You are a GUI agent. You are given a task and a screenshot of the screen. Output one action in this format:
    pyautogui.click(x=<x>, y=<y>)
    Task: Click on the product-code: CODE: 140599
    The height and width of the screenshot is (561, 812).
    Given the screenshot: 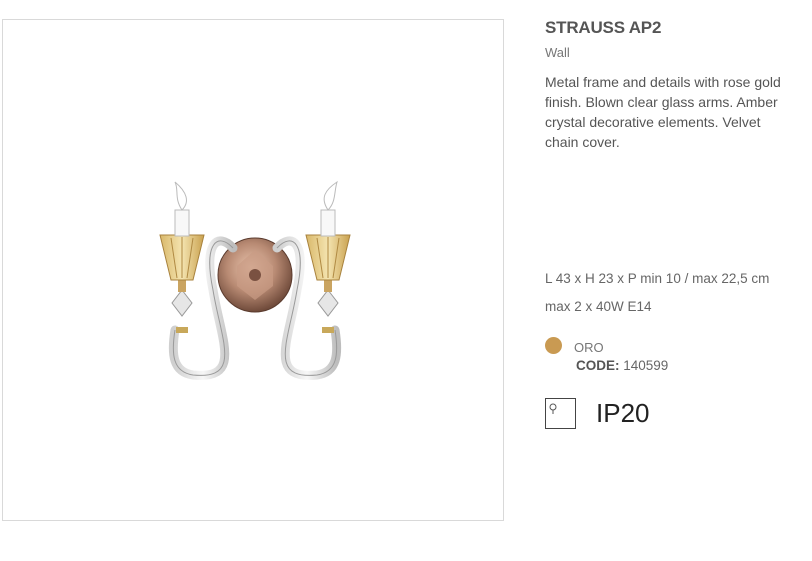 What is the action you would take?
    pyautogui.click(x=622, y=365)
    